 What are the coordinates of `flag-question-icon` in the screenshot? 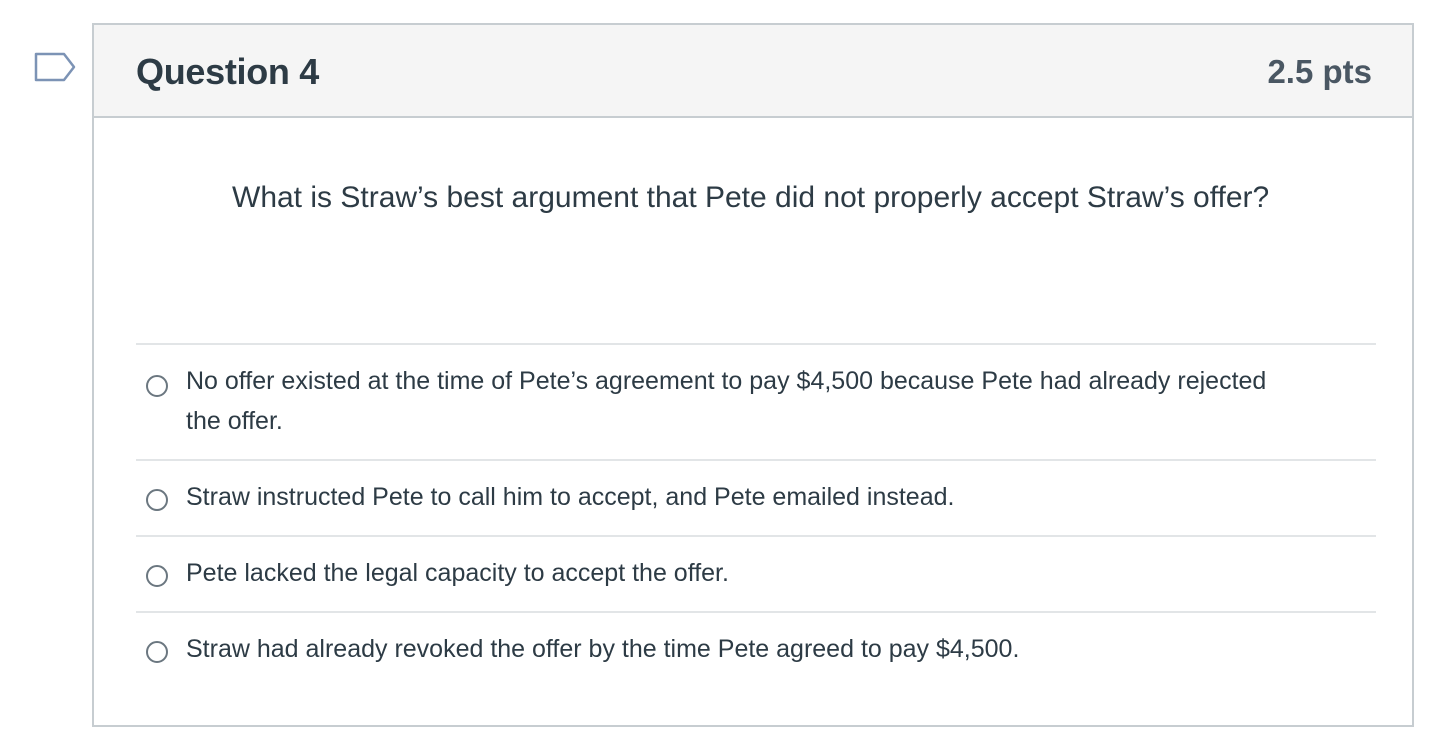 It's located at (55, 69).